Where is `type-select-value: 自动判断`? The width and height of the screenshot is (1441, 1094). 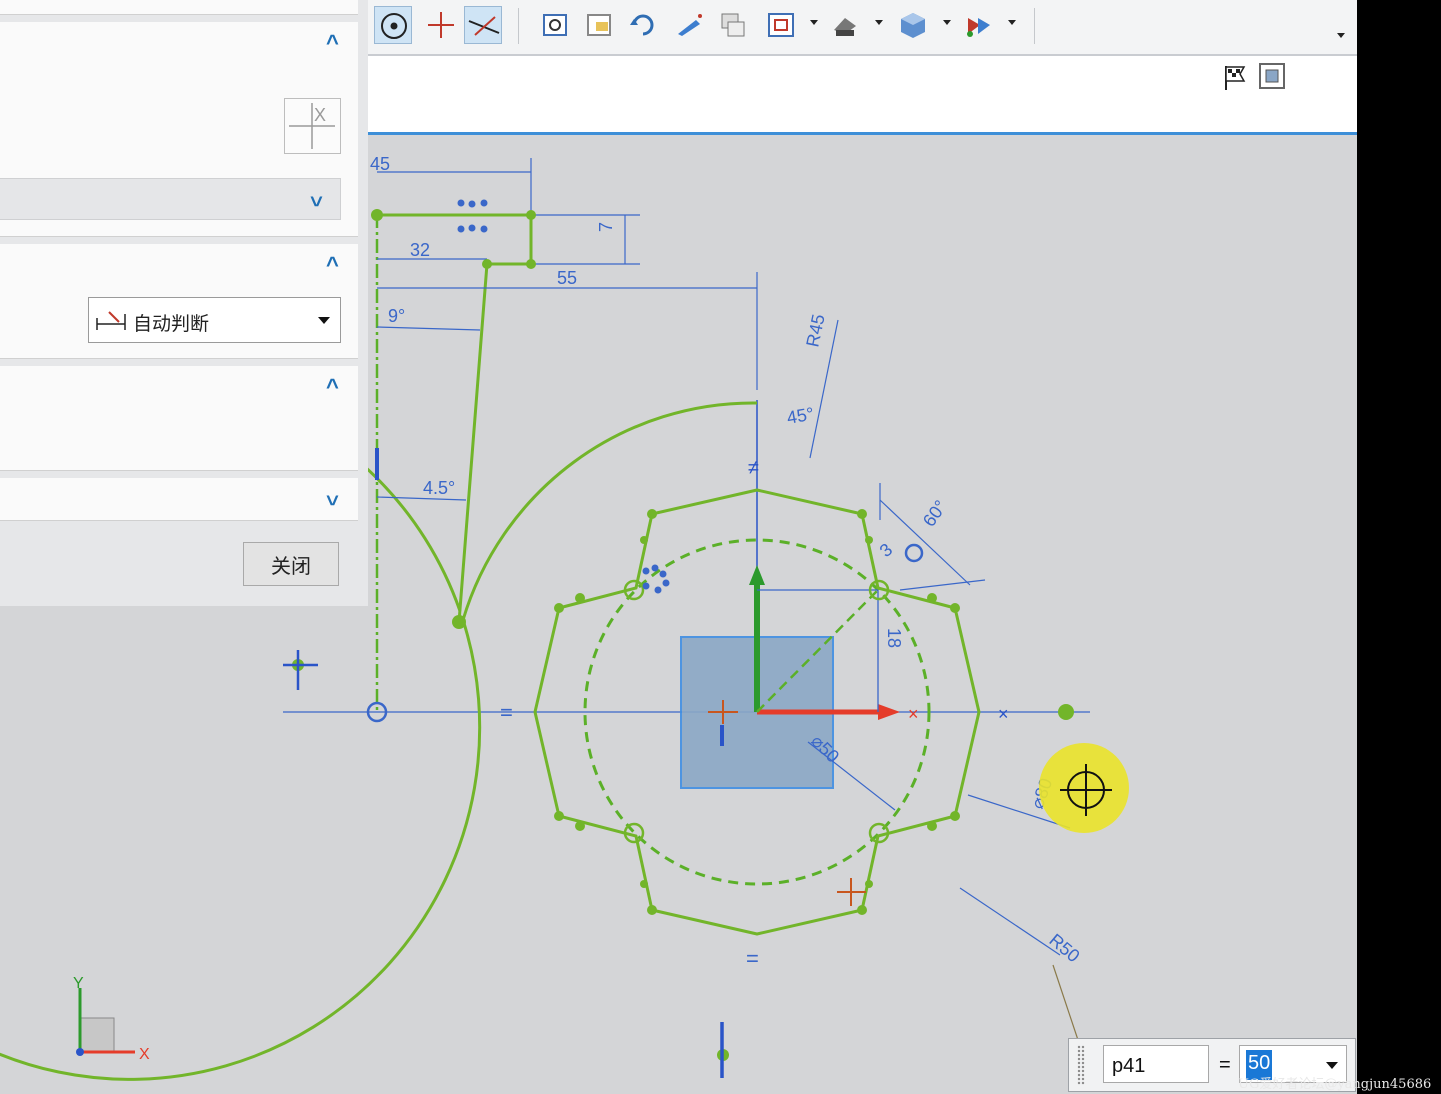 type-select-value: 自动判断 is located at coordinates (171, 324).